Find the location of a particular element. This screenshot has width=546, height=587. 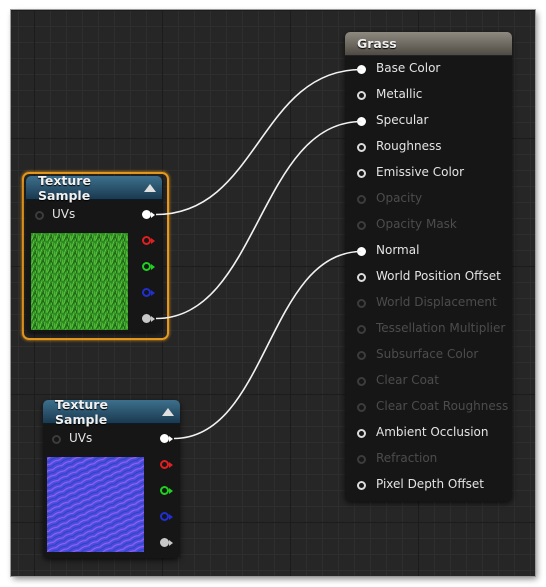

material-name: Grass is located at coordinates (377, 43).